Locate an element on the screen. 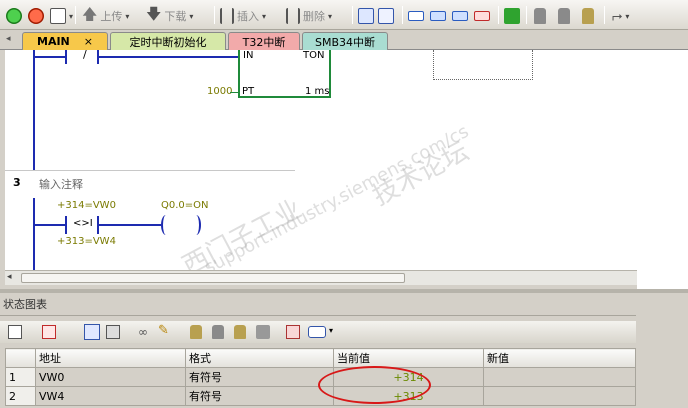  tab-t32-interrupt: T32中断 is located at coordinates (264, 41).